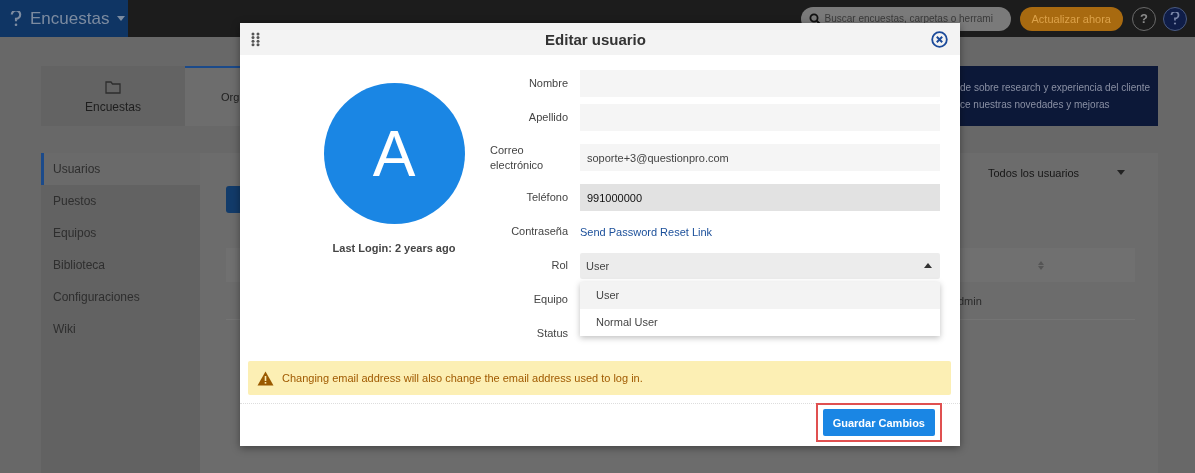 The image size is (1195, 473). What do you see at coordinates (120, 169) in the screenshot?
I see `sidebar-item: Usuarios` at bounding box center [120, 169].